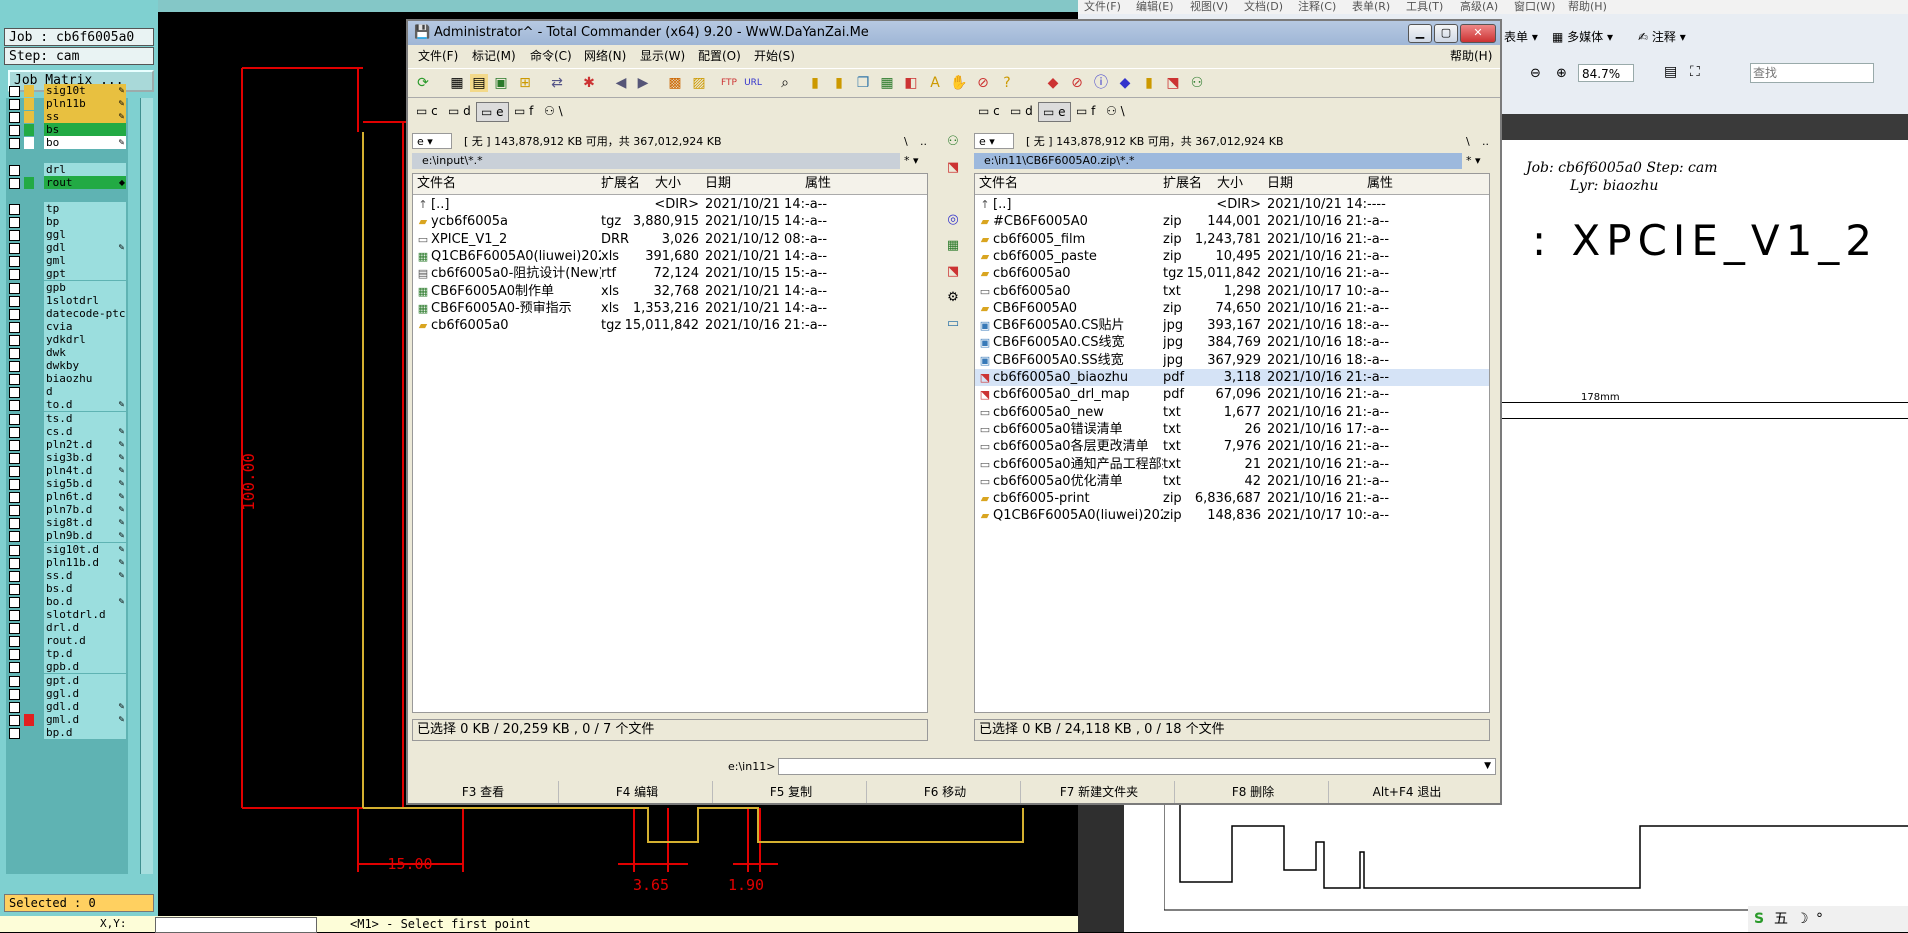 This screenshot has width=1908, height=933. Describe the element at coordinates (85, 326) in the screenshot. I see `layer-name: cvia` at that location.